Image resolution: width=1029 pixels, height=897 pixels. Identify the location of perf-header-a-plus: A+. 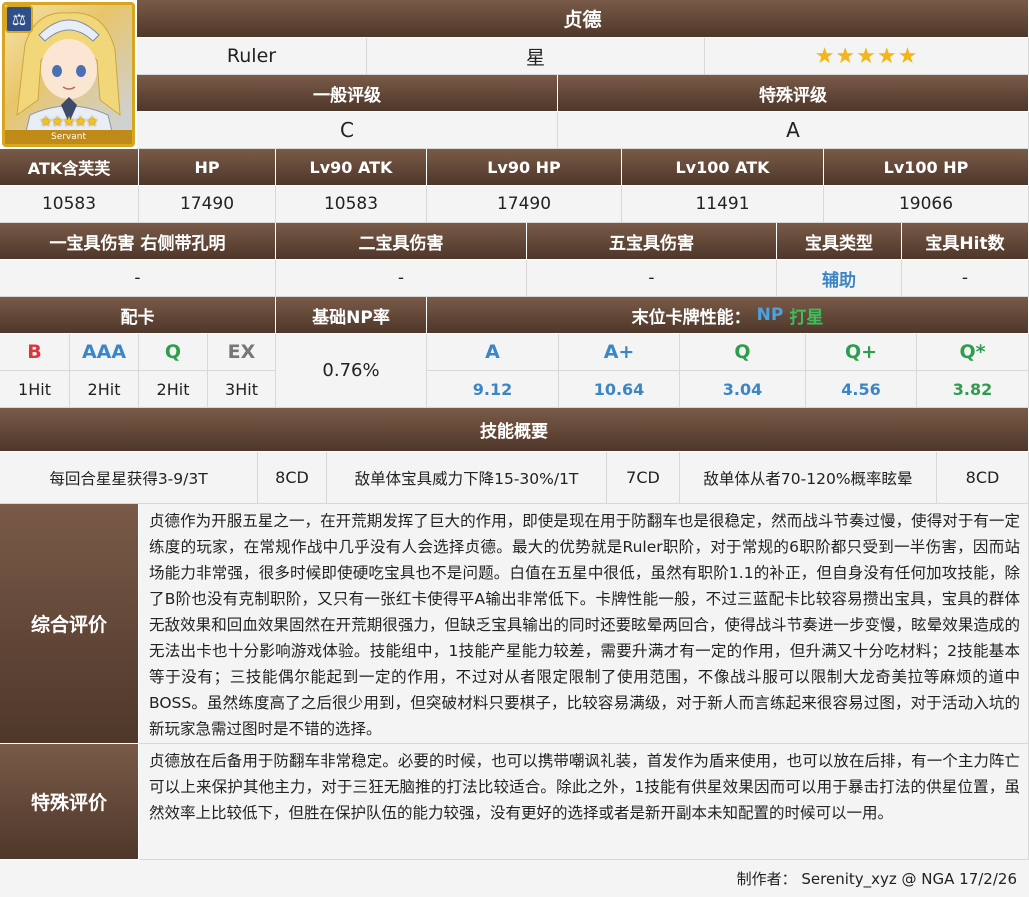
(619, 352).